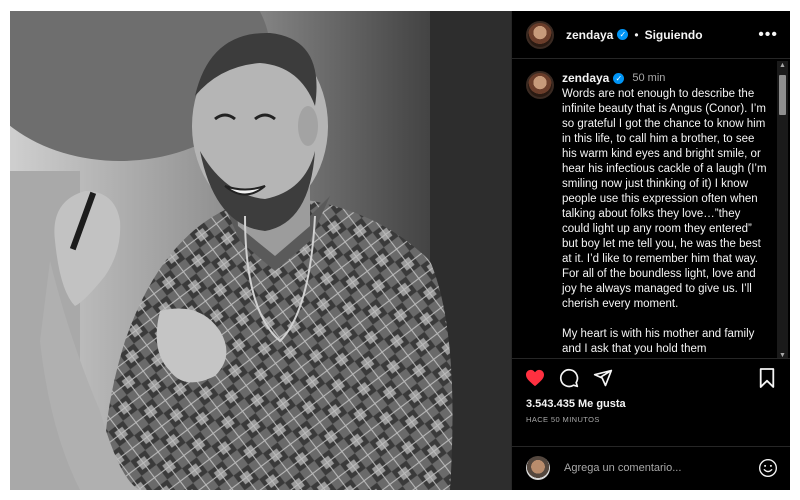 This screenshot has width=800, height=500. Describe the element at coordinates (674, 35) in the screenshot. I see `following-button: Siguiendo` at that location.